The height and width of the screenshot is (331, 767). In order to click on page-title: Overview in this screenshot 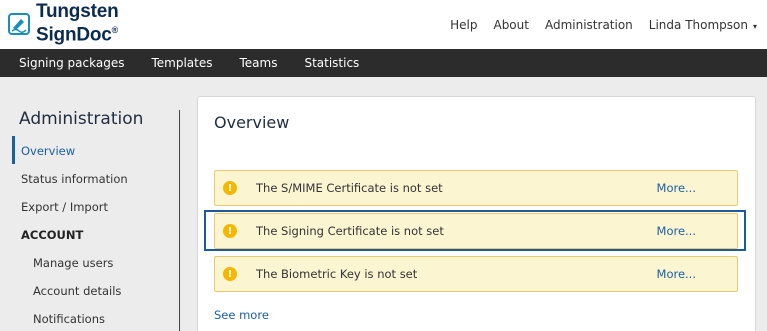, I will do `click(252, 122)`.